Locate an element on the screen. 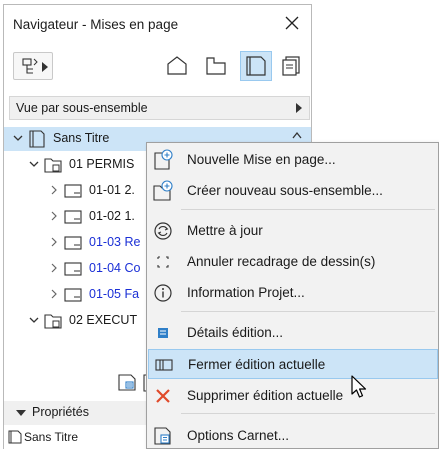 Image resolution: width=439 pixels, height=449 pixels. menu-item-crop-cancel: Annuler recadrage de dessin(s) is located at coordinates (293, 262).